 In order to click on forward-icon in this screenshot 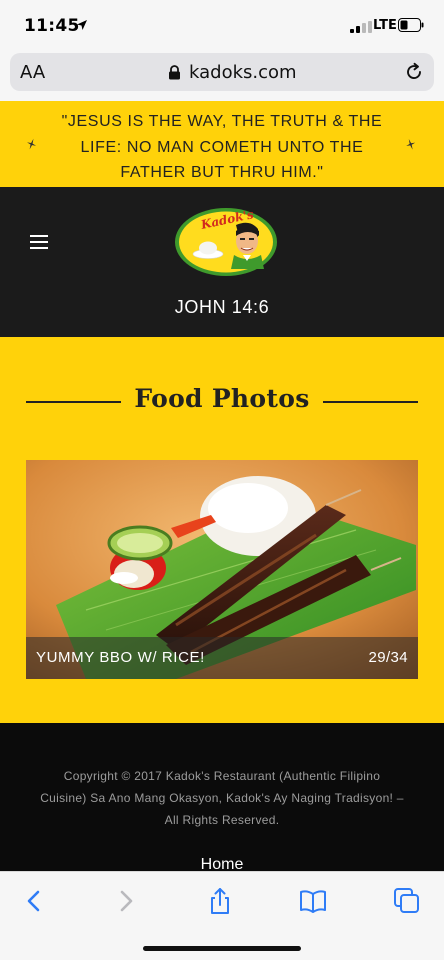, I will do `click(126, 901)`.